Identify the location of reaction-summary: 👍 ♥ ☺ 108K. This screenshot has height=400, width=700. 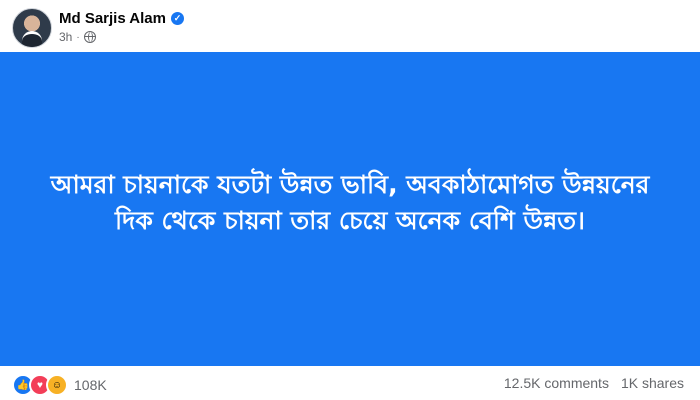
(59, 385).